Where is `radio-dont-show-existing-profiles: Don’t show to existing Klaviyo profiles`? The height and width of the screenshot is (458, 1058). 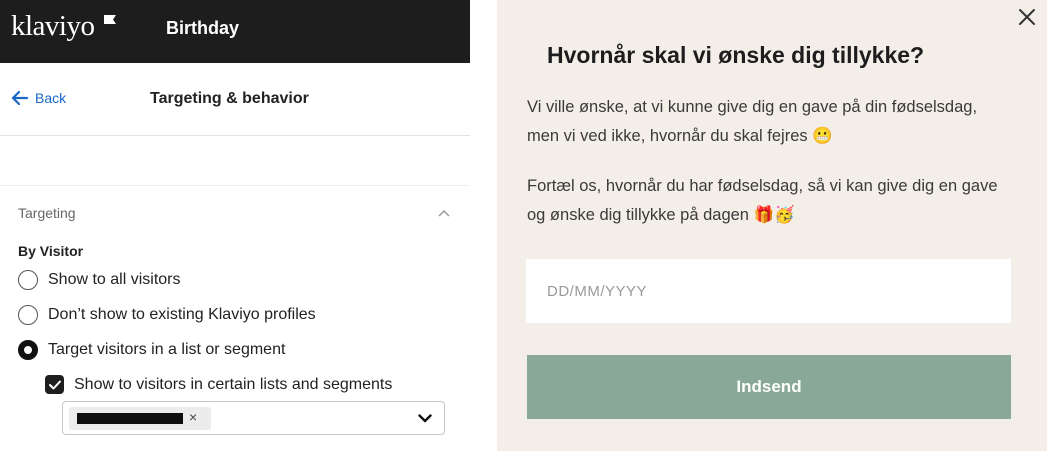
radio-dont-show-existing-profiles: Don’t show to existing Klaviyo profiles is located at coordinates (167, 315).